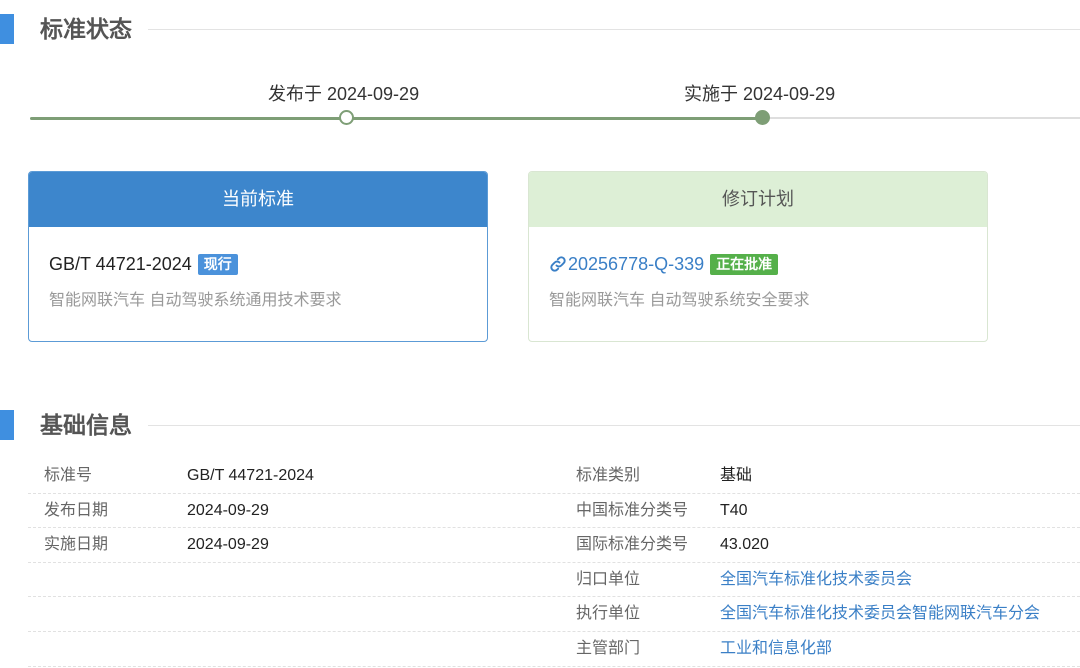  I want to click on approval-status-badge: 正在批准, so click(744, 264).